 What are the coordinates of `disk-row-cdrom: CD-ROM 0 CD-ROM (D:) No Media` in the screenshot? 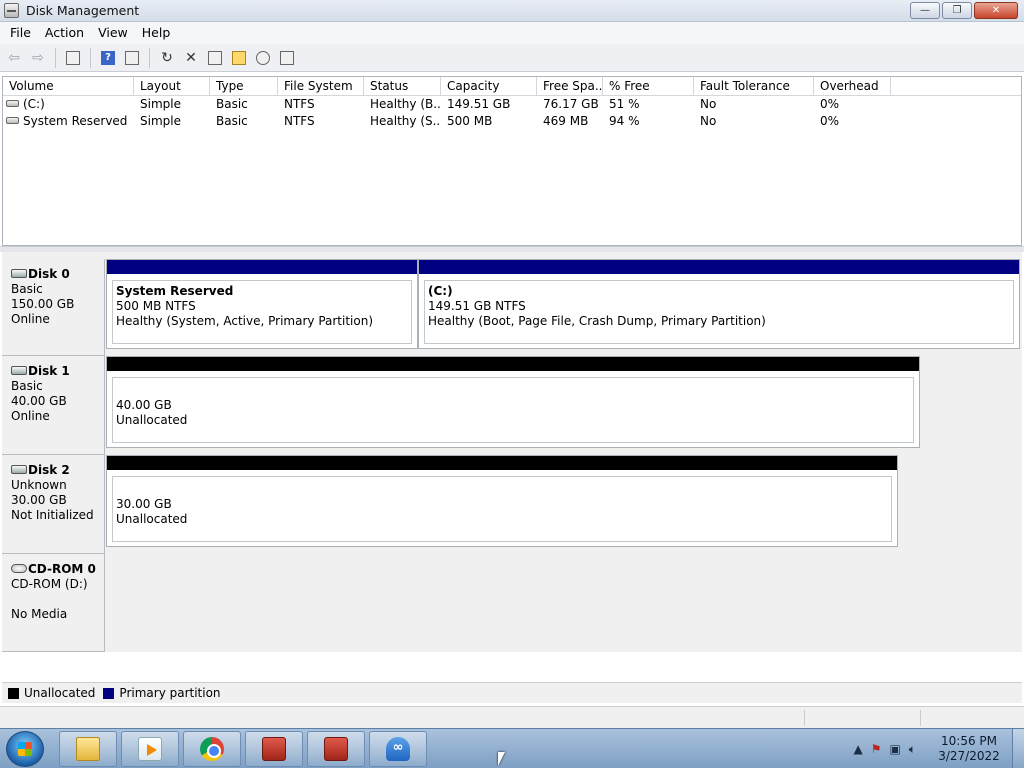 It's located at (512, 603).